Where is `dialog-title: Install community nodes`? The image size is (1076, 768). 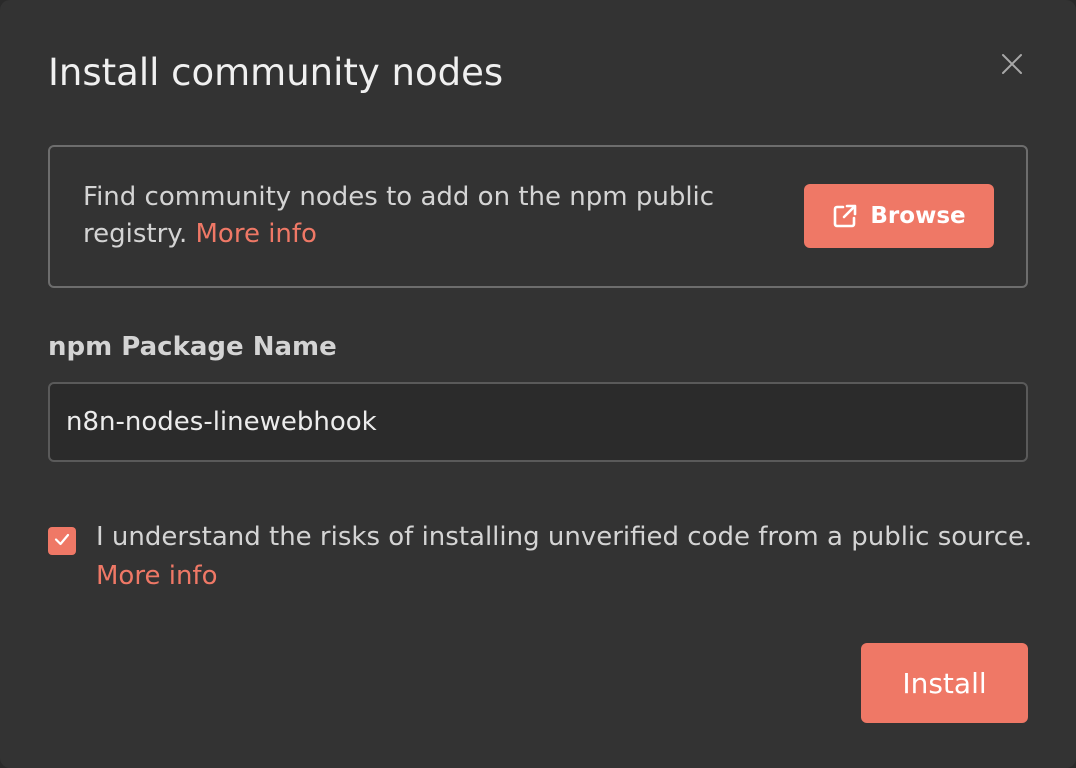
dialog-title: Install community nodes is located at coordinates (276, 72).